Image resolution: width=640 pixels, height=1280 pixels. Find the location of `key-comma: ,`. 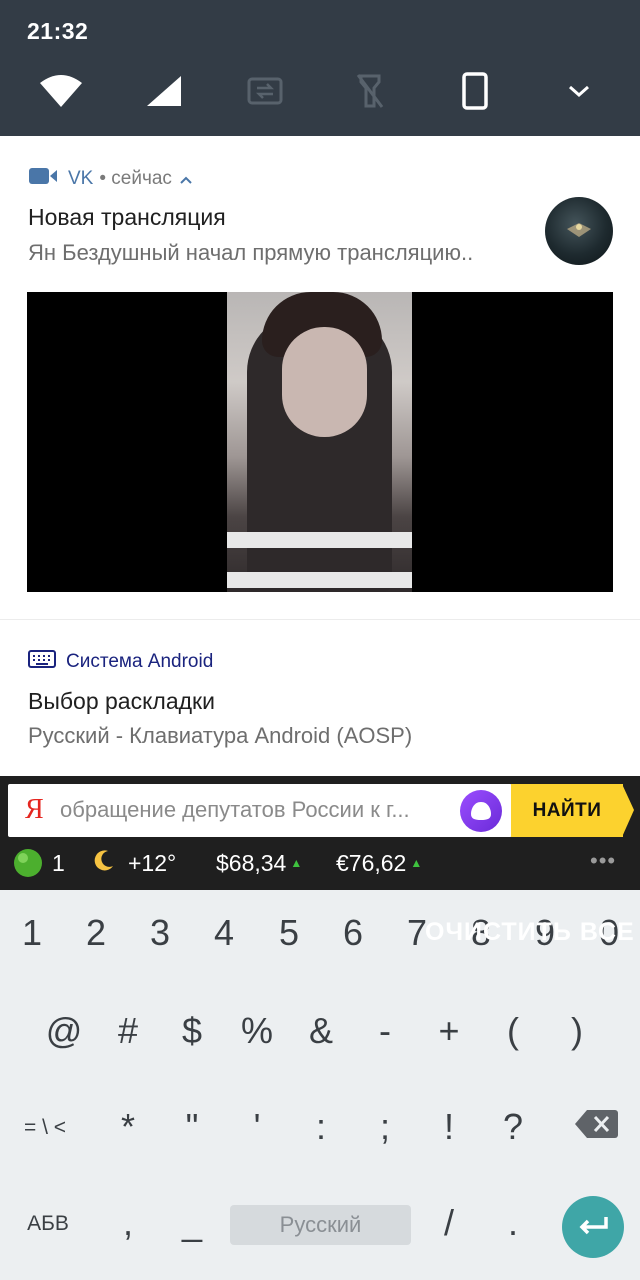

key-comma: , is located at coordinates (128, 1223).